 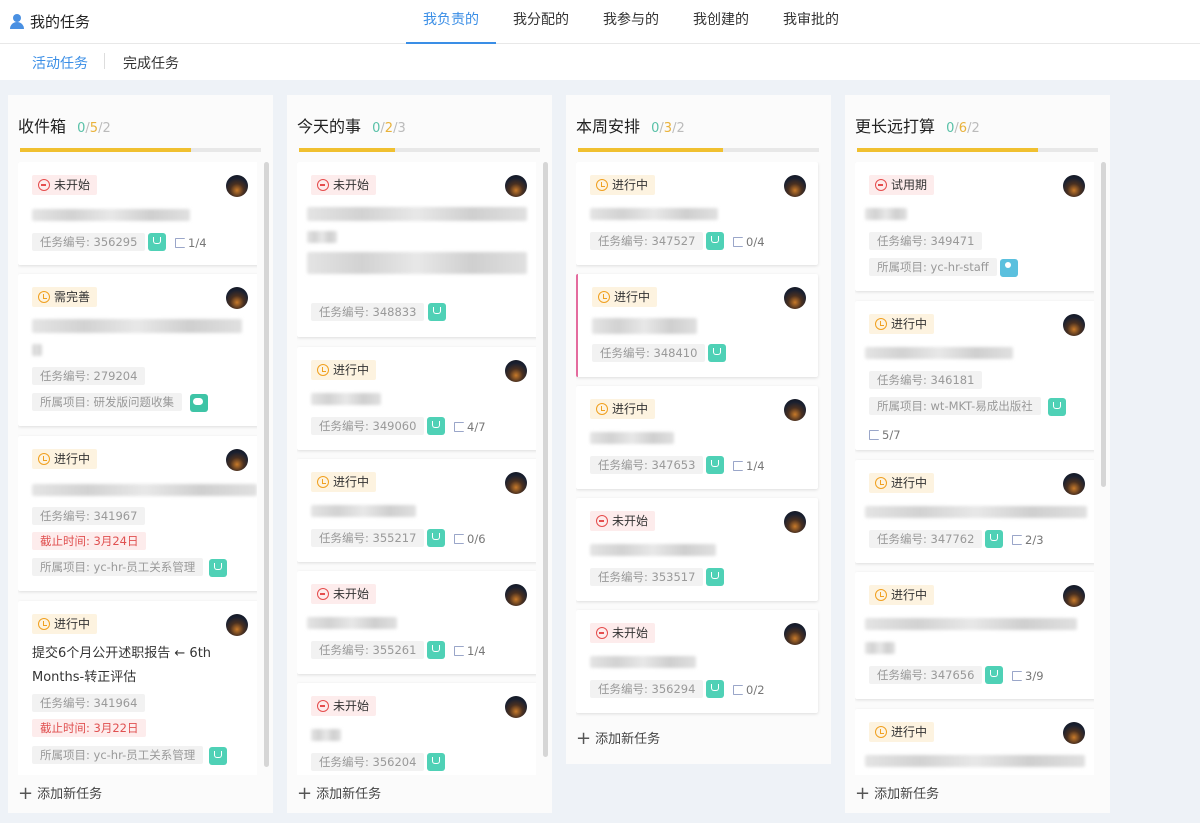 What do you see at coordinates (974, 742) in the screenshot?
I see `task-card: 进行中` at bounding box center [974, 742].